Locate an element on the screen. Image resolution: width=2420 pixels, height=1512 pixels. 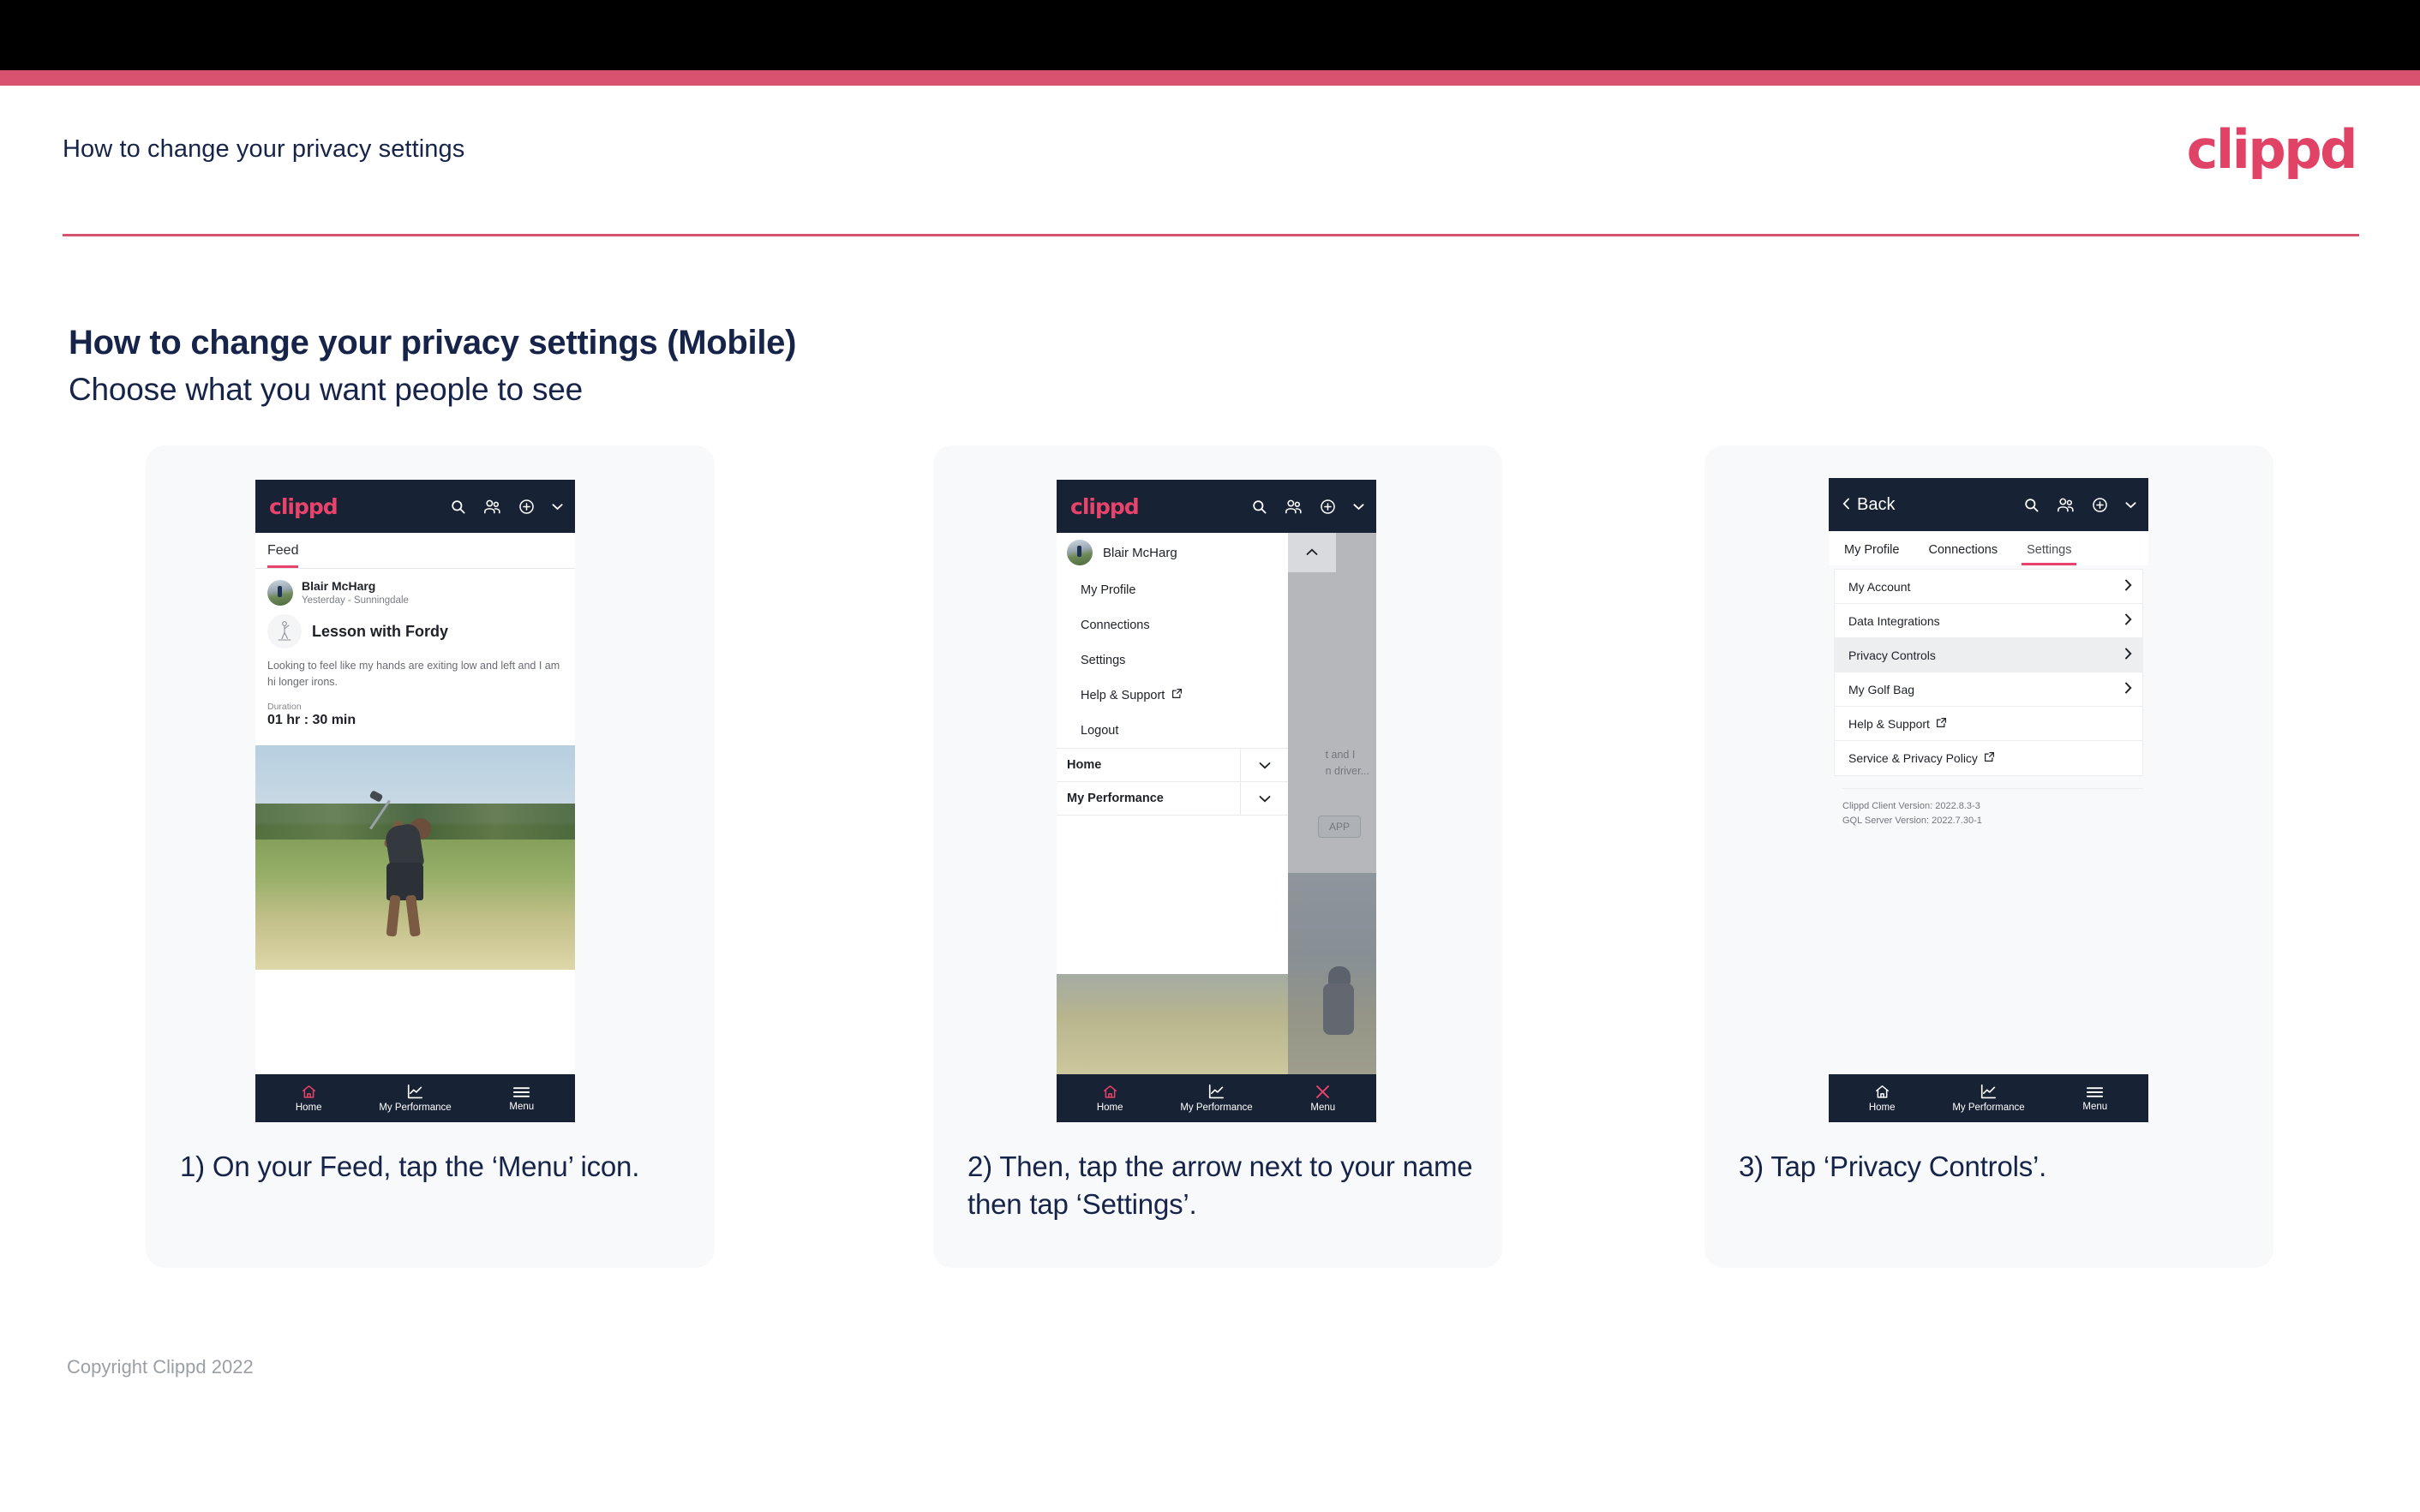
collapse-account-button is located at coordinates (1312, 552).